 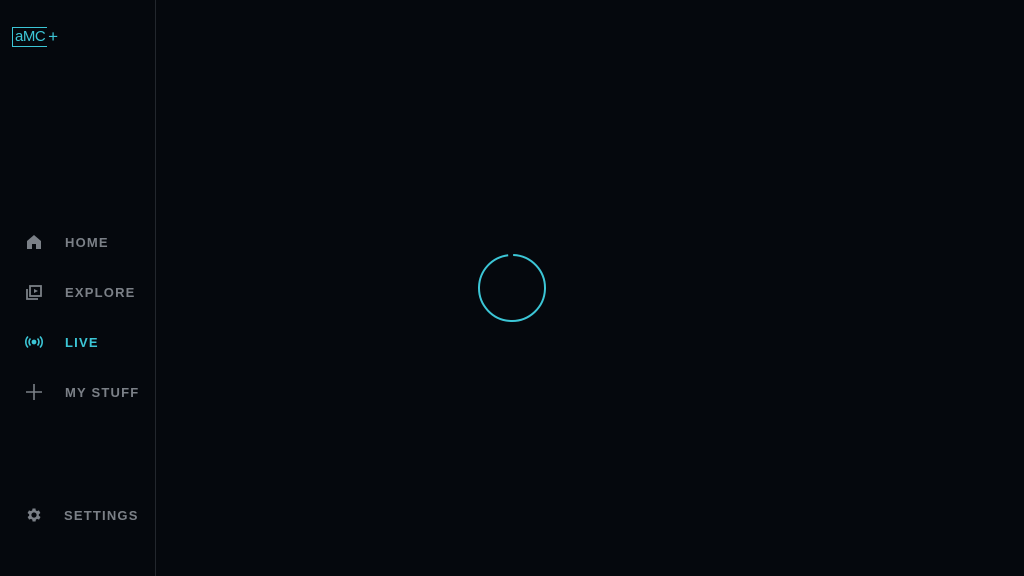 What do you see at coordinates (30, 36) in the screenshot?
I see `logo-wordmark: aMC` at bounding box center [30, 36].